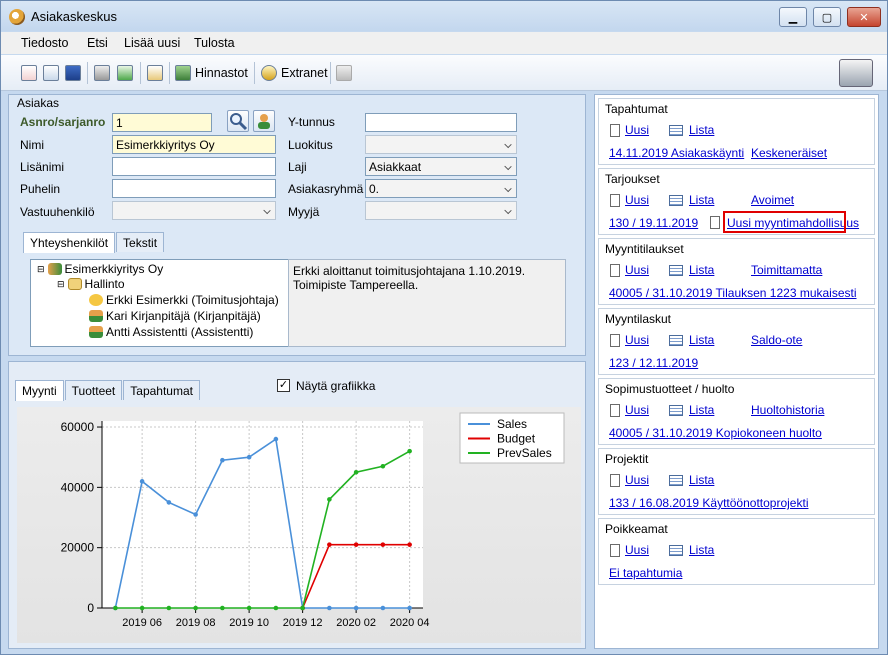 This screenshot has height=655, width=888. What do you see at coordinates (102, 73) in the screenshot?
I see `print-icon` at bounding box center [102, 73].